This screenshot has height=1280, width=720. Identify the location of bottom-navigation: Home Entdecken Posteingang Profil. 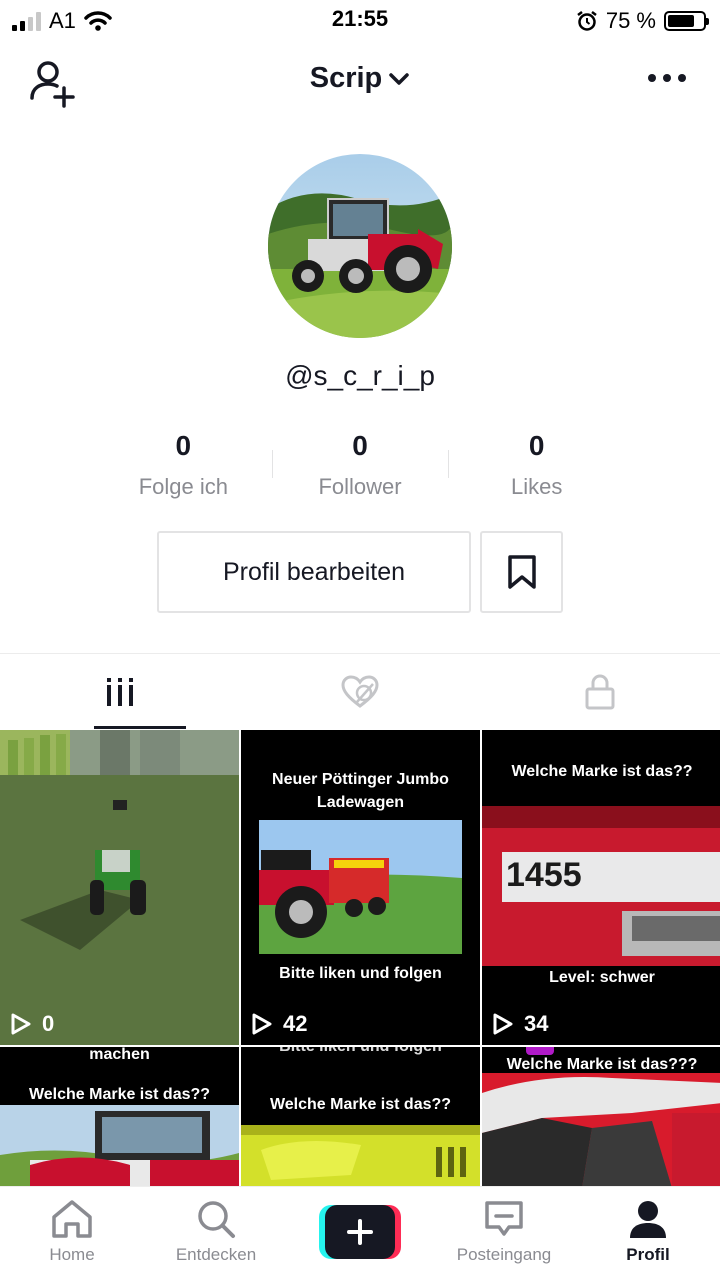
(360, 1233).